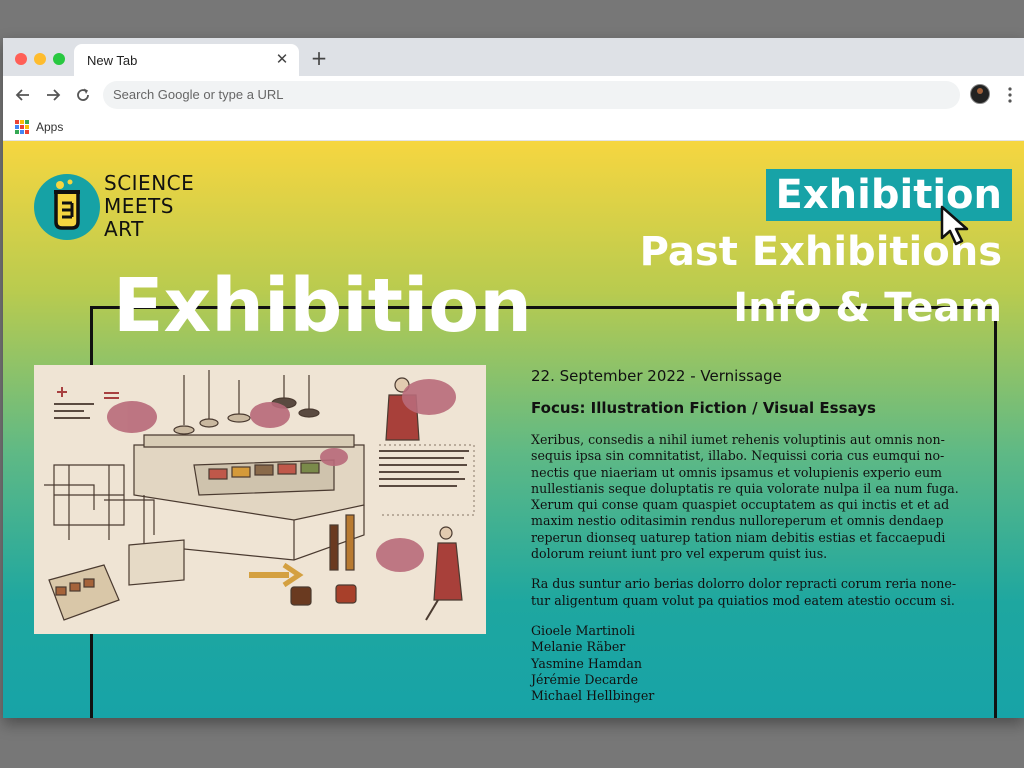 The image size is (1024, 768). I want to click on tab-new-tab: New Tab ✕, so click(186, 60).